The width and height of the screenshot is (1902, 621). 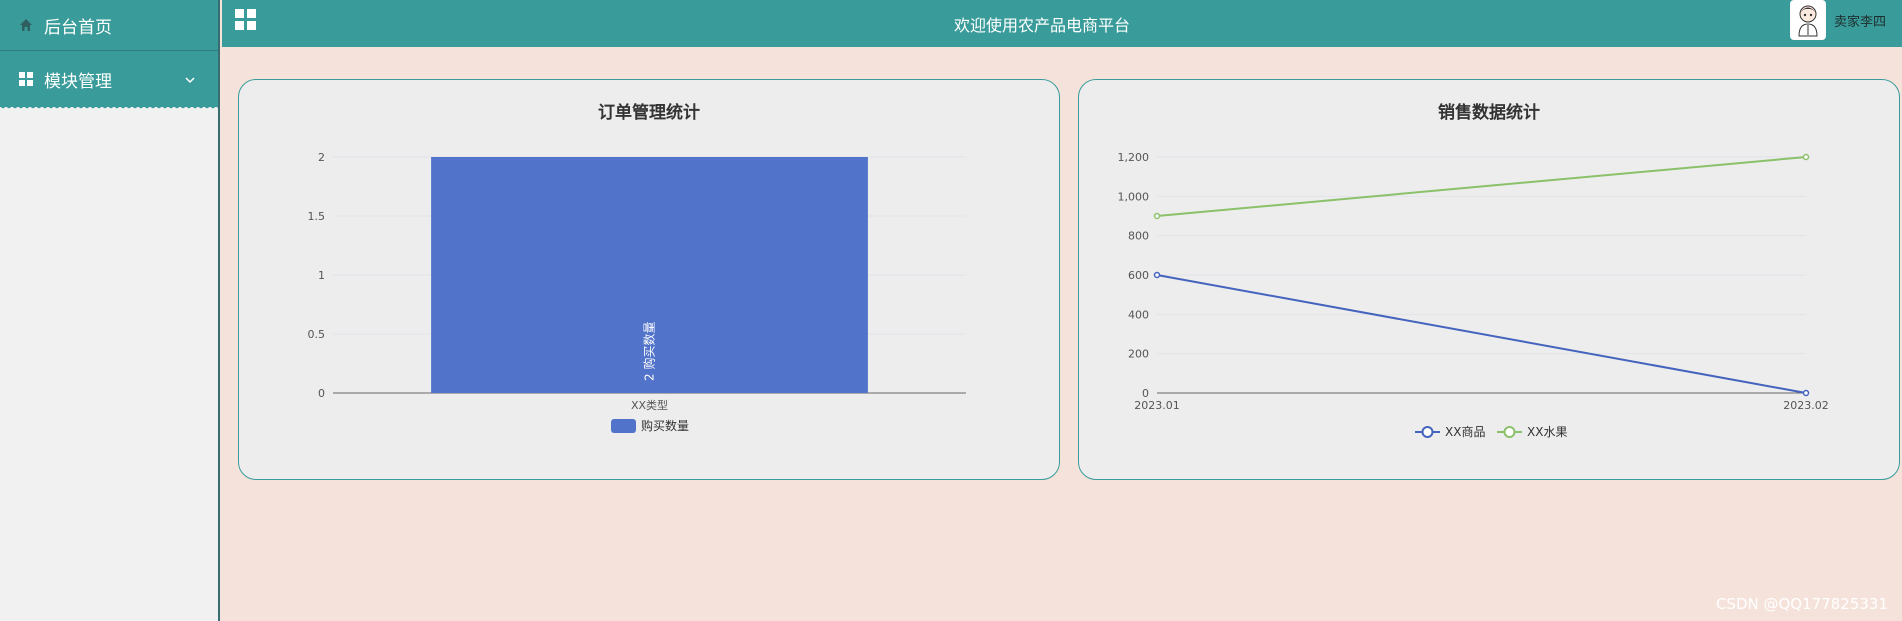 What do you see at coordinates (623, 426) in the screenshot?
I see `legend-swatch` at bounding box center [623, 426].